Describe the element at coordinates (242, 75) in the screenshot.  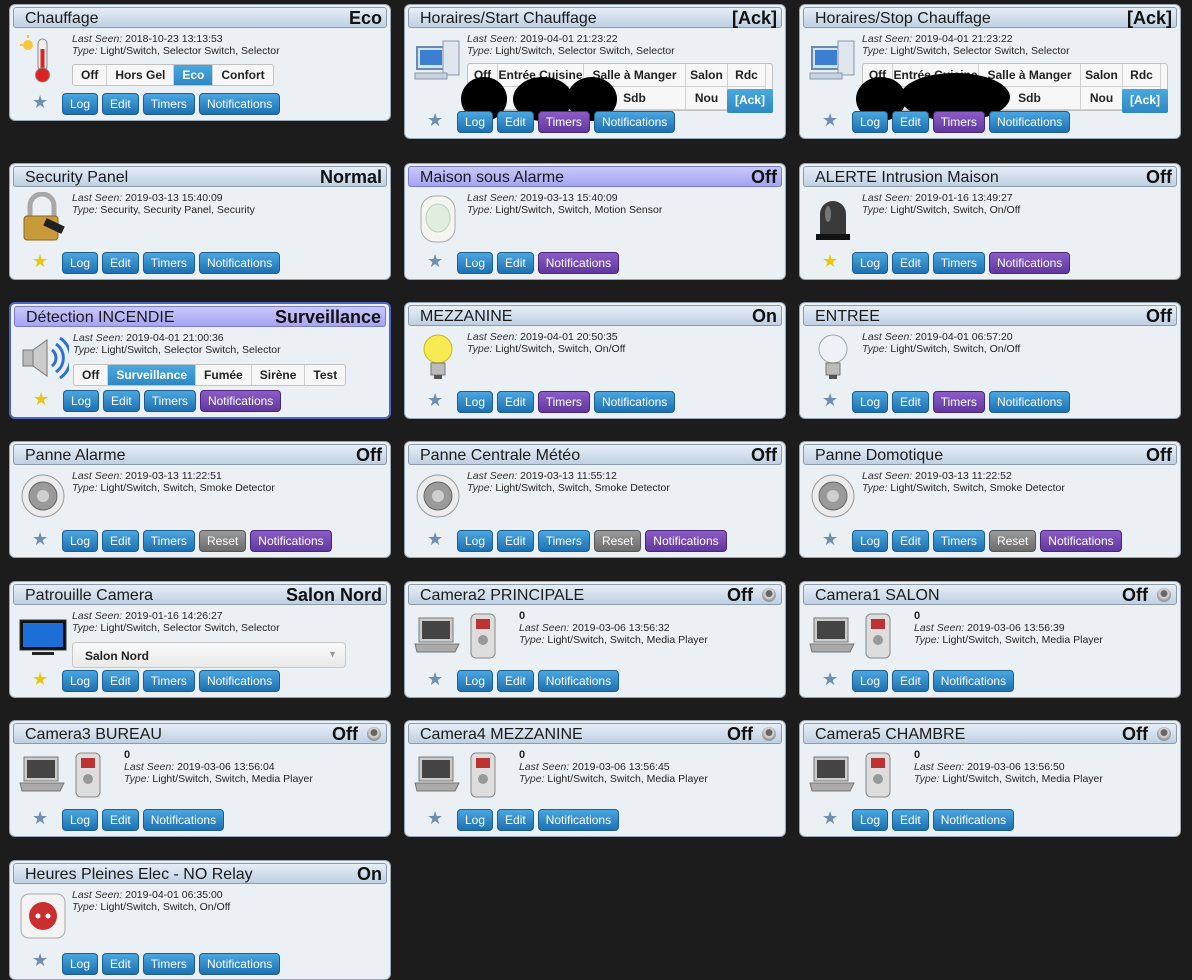
I see `selector-option-confort: Confort` at that location.